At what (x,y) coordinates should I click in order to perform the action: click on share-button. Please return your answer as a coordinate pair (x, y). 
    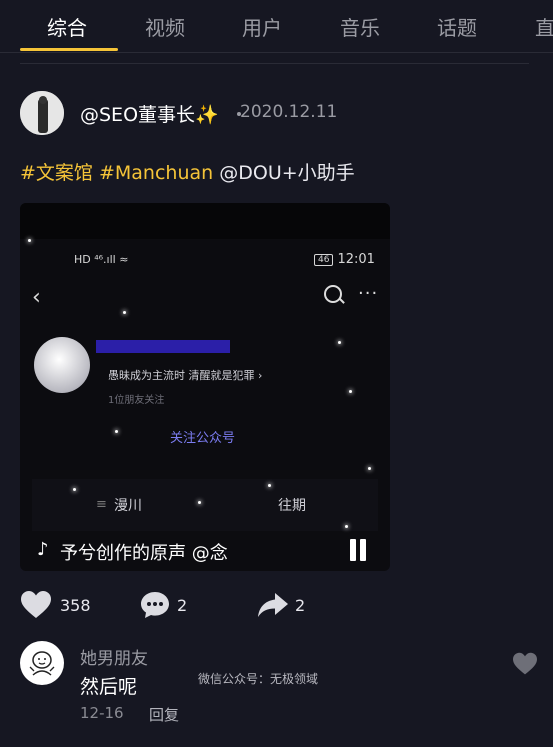
    Looking at the image, I should click on (273, 605).